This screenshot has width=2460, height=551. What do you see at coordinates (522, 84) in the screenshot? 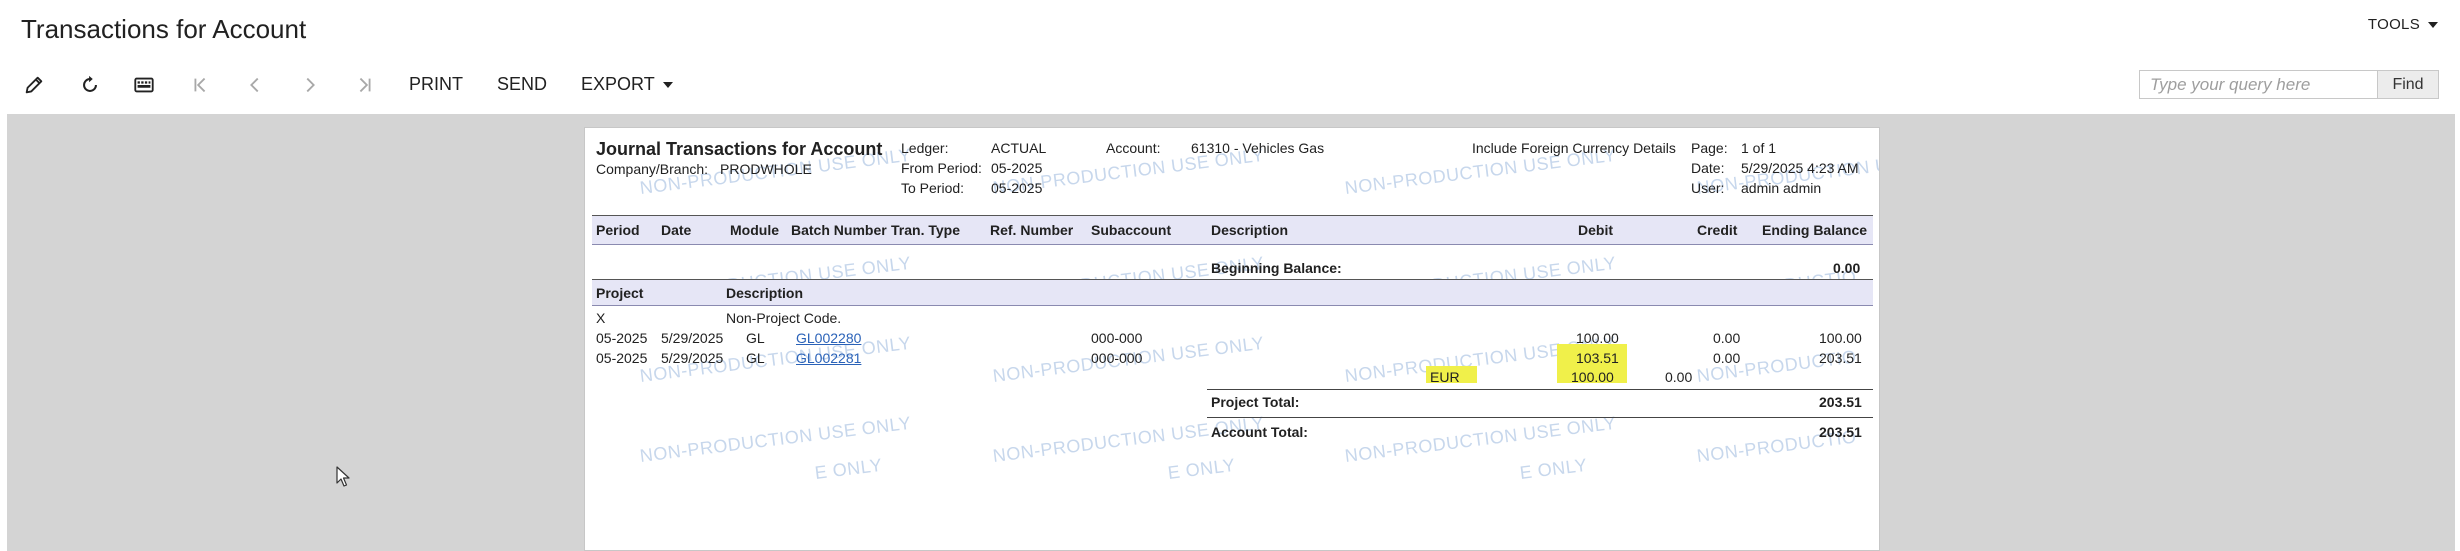
I see `send-button: SEND` at bounding box center [522, 84].